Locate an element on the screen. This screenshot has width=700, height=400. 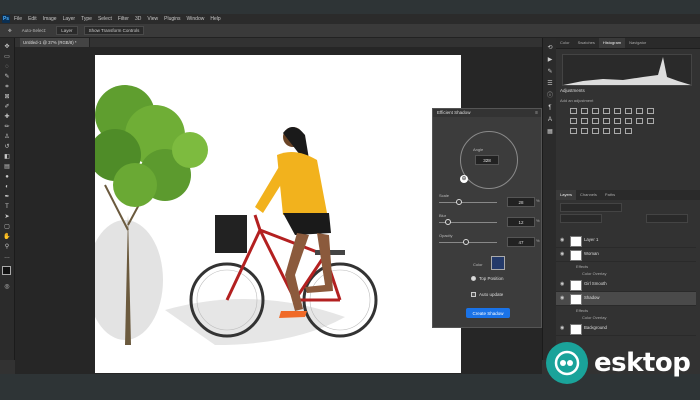
crop-icon: ⌗ is located at coordinates (7, 87).